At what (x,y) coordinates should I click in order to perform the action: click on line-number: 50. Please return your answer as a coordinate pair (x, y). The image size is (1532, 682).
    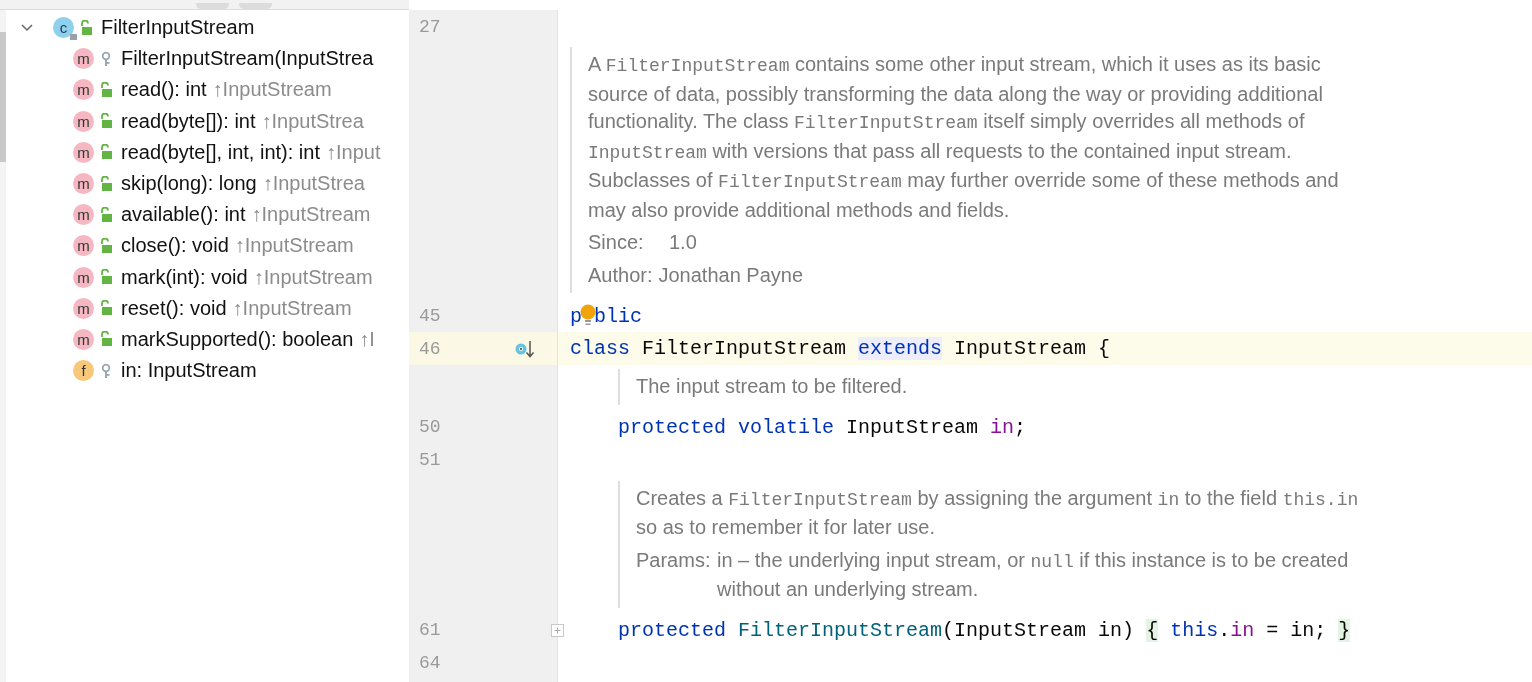
    Looking at the image, I should click on (430, 427).